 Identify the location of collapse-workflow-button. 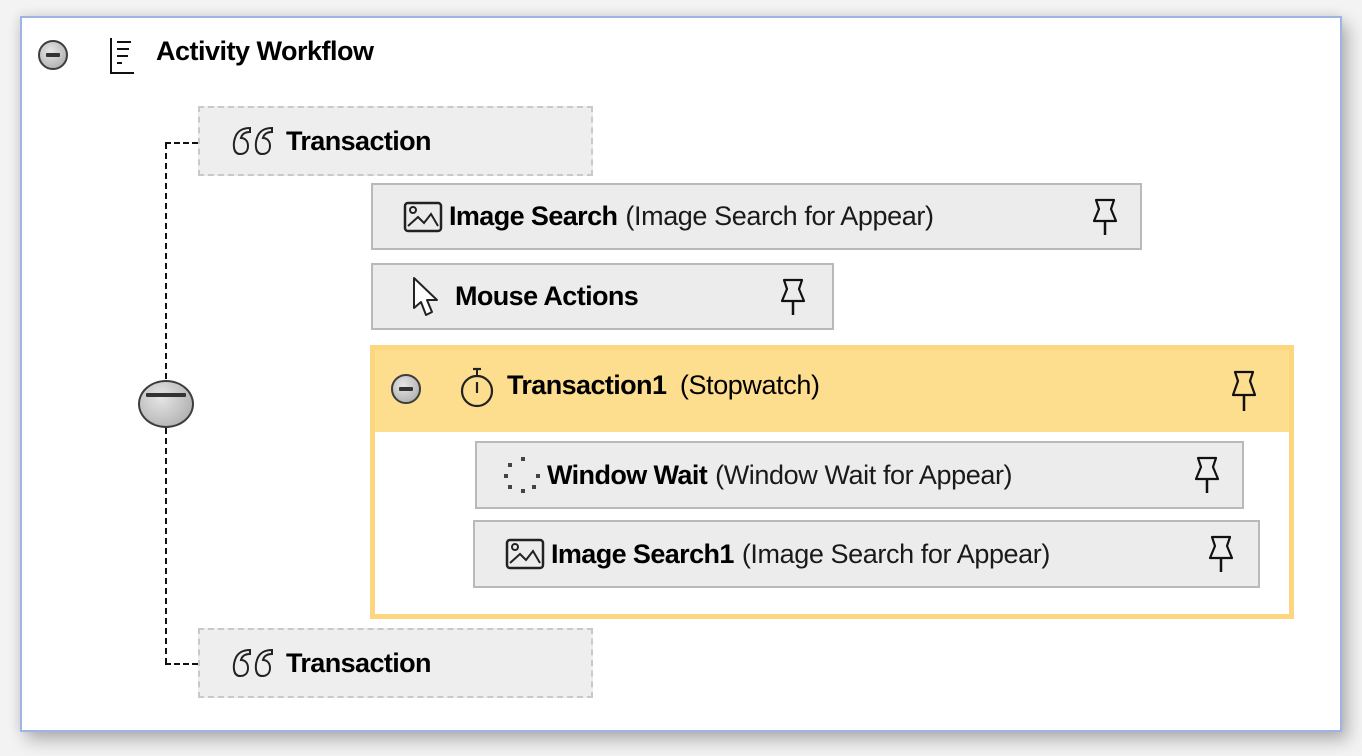
(53, 55).